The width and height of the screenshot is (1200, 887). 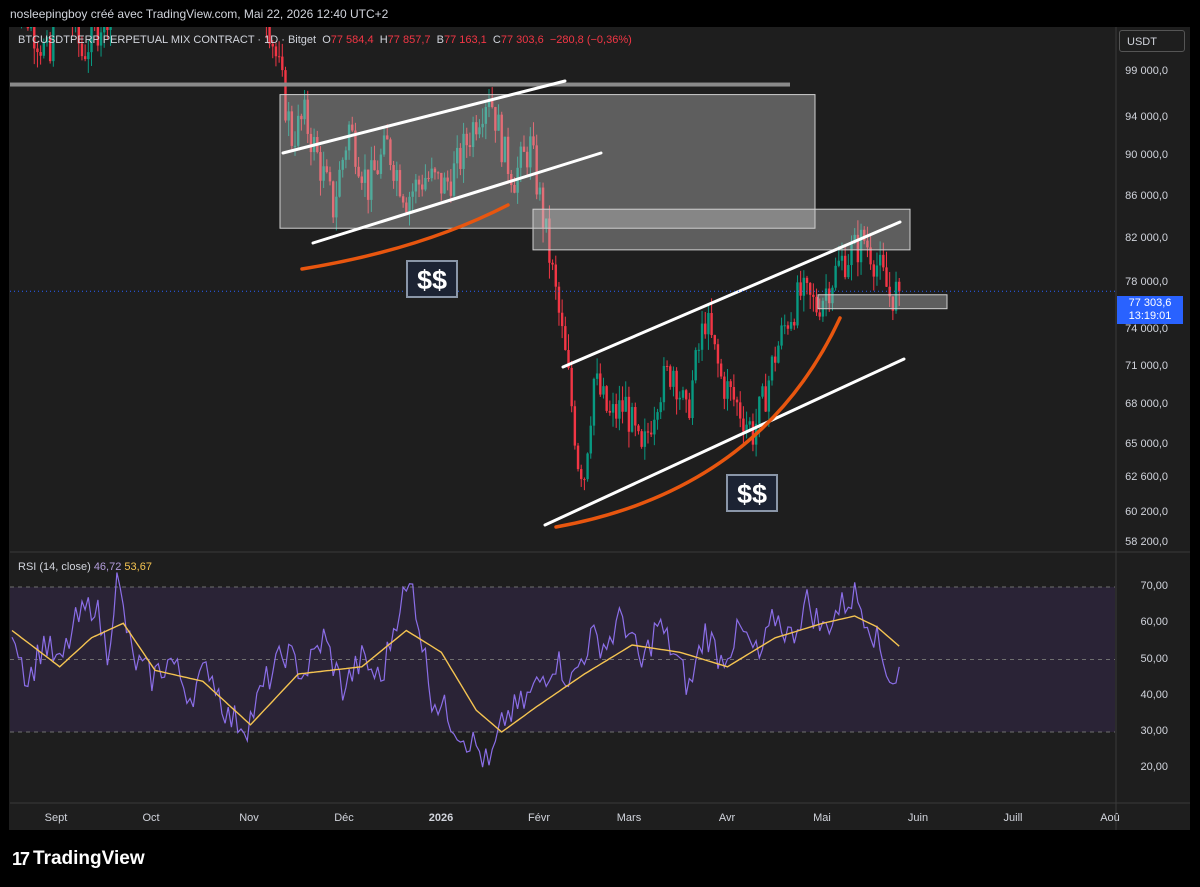 What do you see at coordinates (590, 40) in the screenshot?
I see `change-value: −280,8 (−0,36%)` at bounding box center [590, 40].